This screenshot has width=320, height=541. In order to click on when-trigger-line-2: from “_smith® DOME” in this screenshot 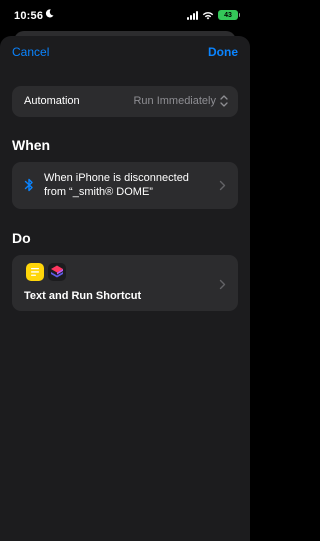, I will do `click(98, 192)`.